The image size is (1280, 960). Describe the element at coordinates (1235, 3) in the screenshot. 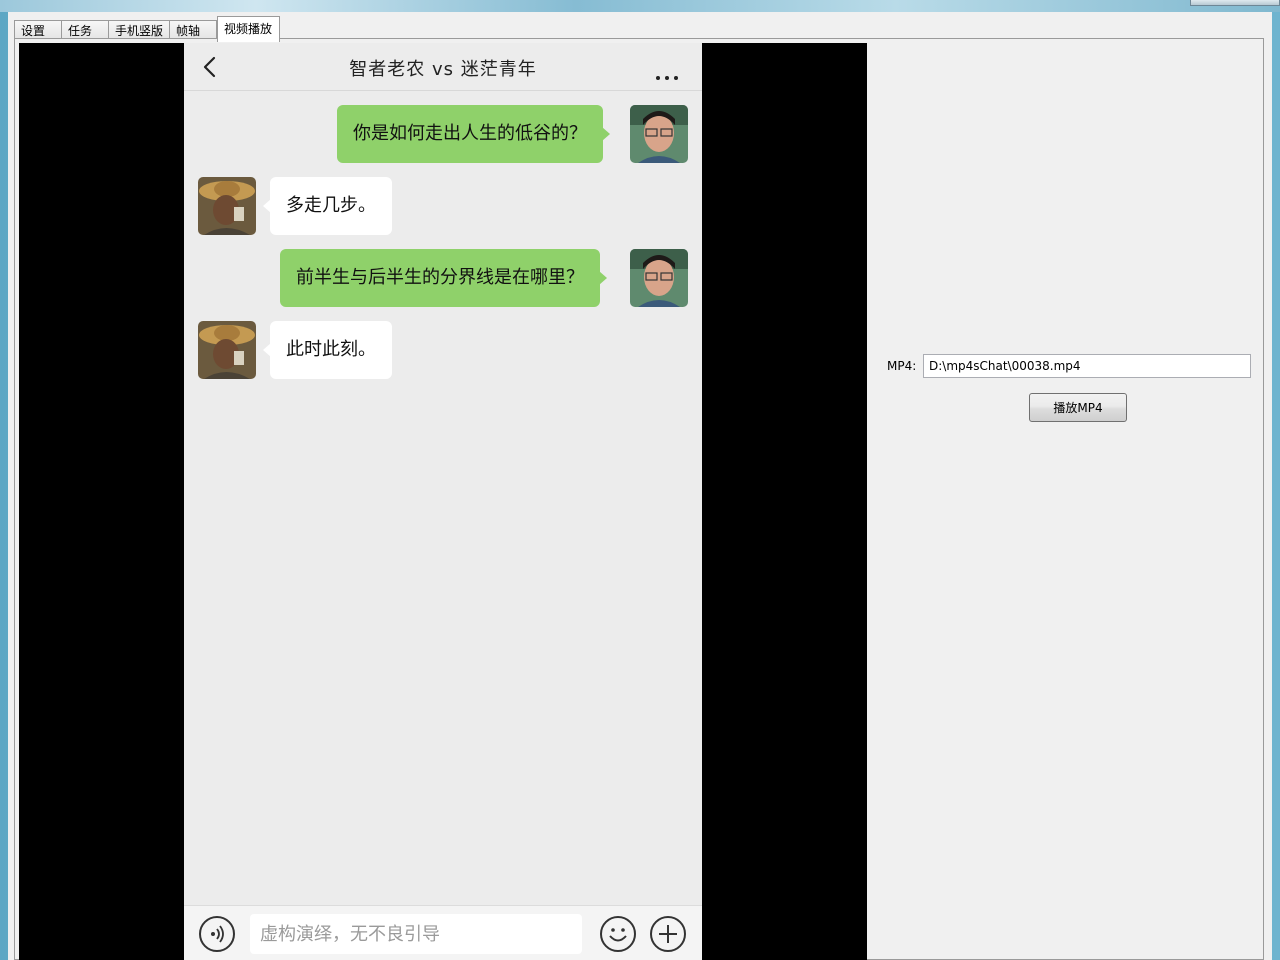

I see `window-controls` at that location.